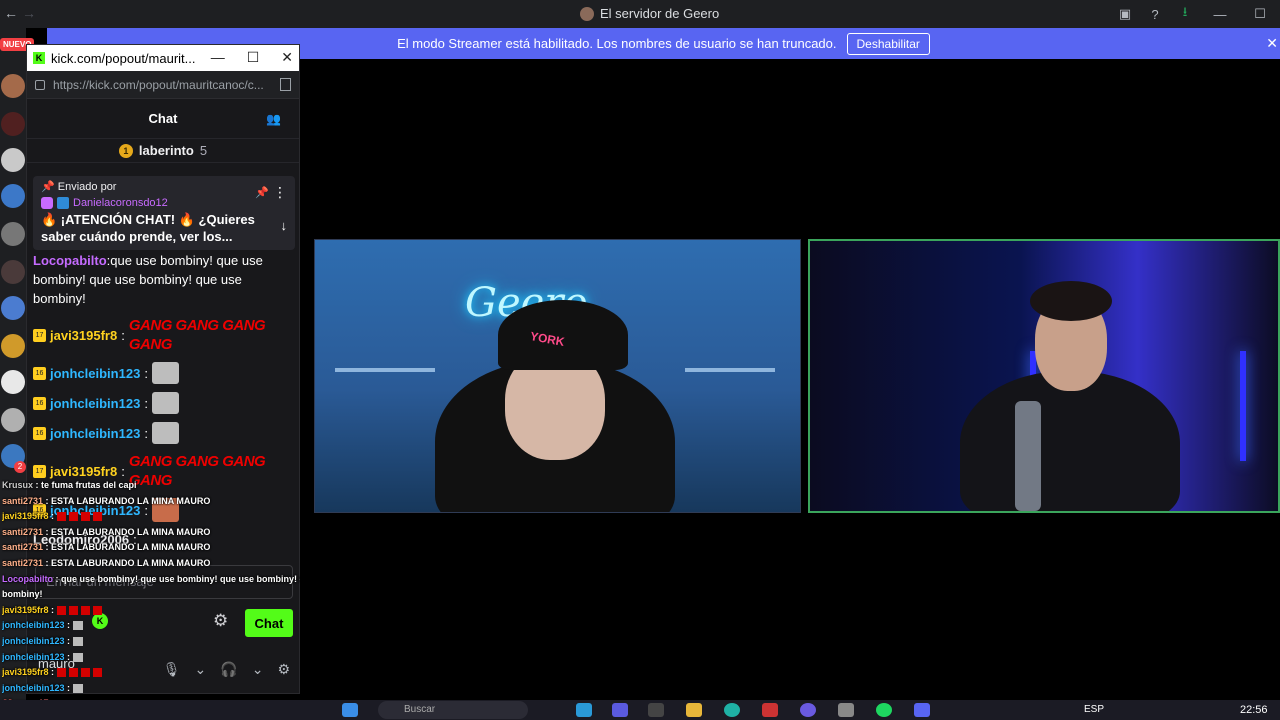  What do you see at coordinates (660, 13) in the screenshot?
I see `server-title-text: El servidor de Geero` at bounding box center [660, 13].